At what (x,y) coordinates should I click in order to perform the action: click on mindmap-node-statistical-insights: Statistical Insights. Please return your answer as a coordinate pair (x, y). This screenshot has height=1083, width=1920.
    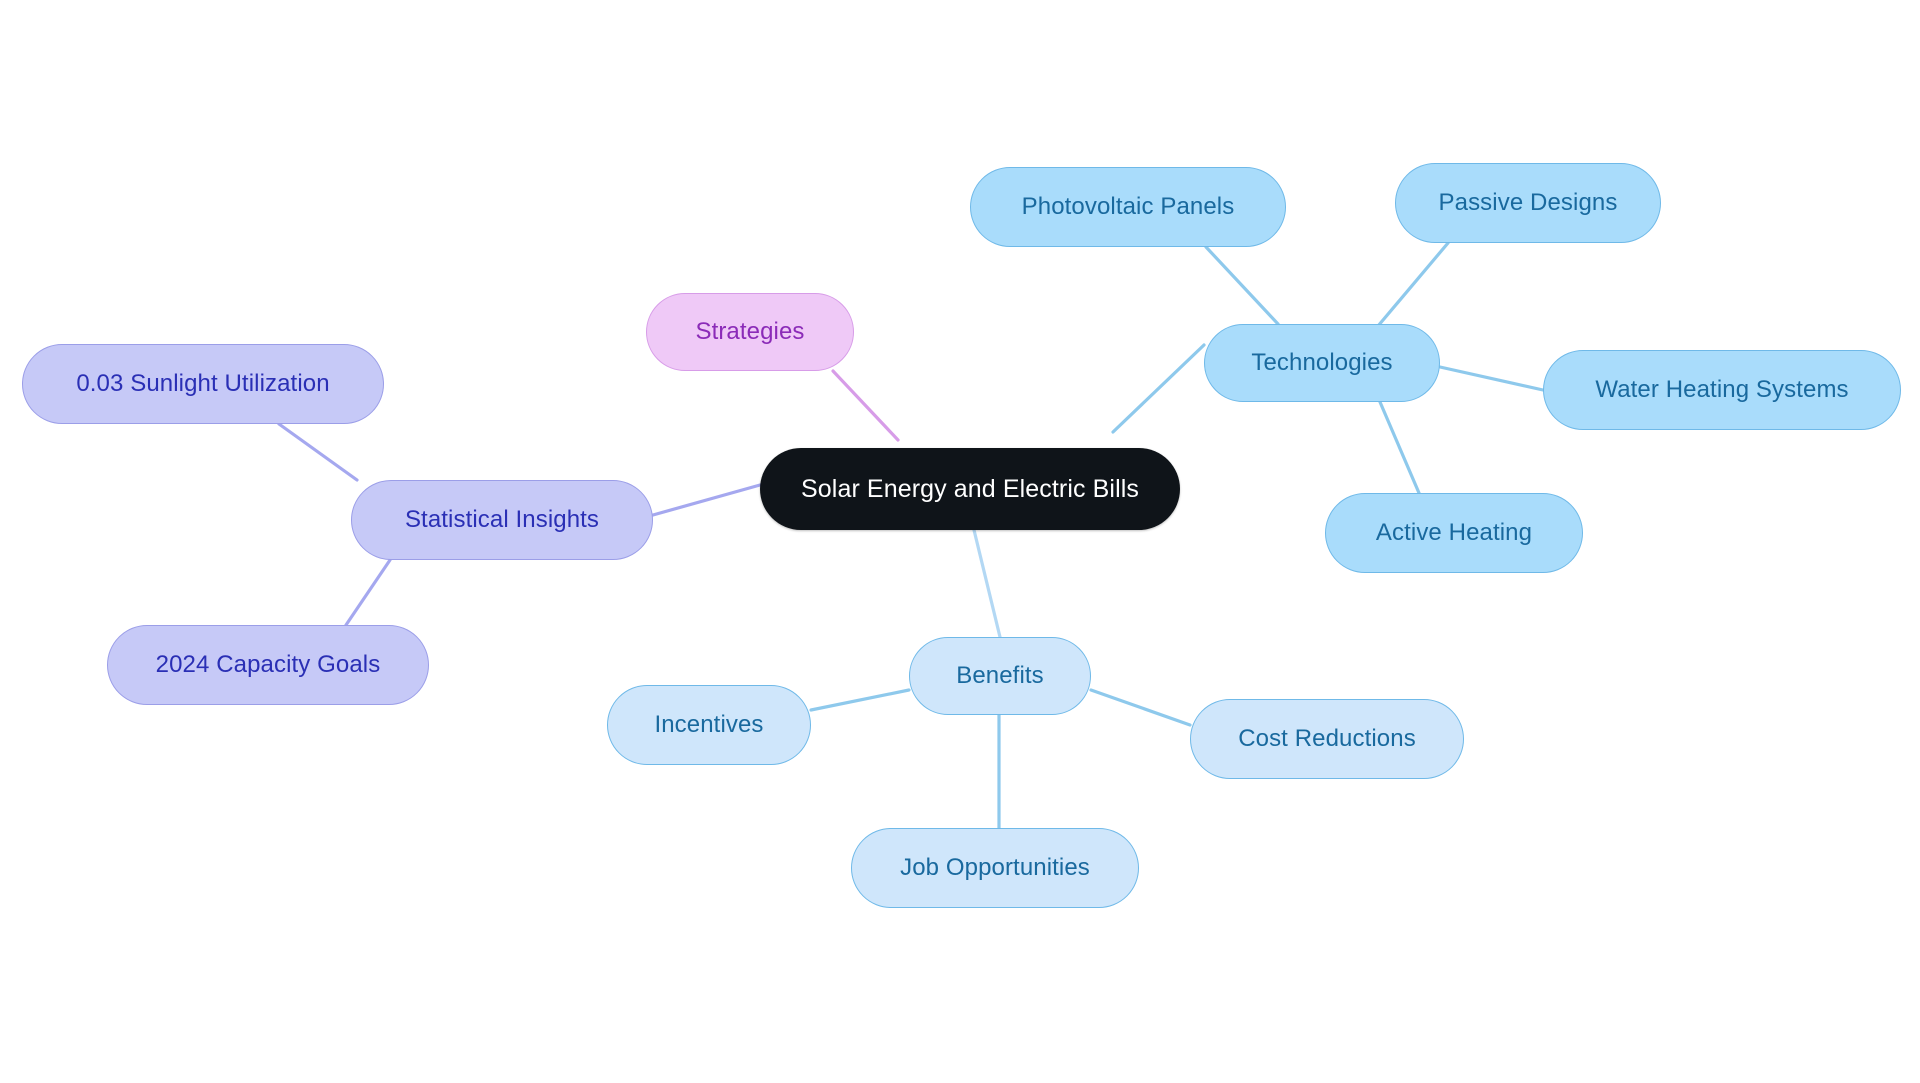
    Looking at the image, I should click on (502, 520).